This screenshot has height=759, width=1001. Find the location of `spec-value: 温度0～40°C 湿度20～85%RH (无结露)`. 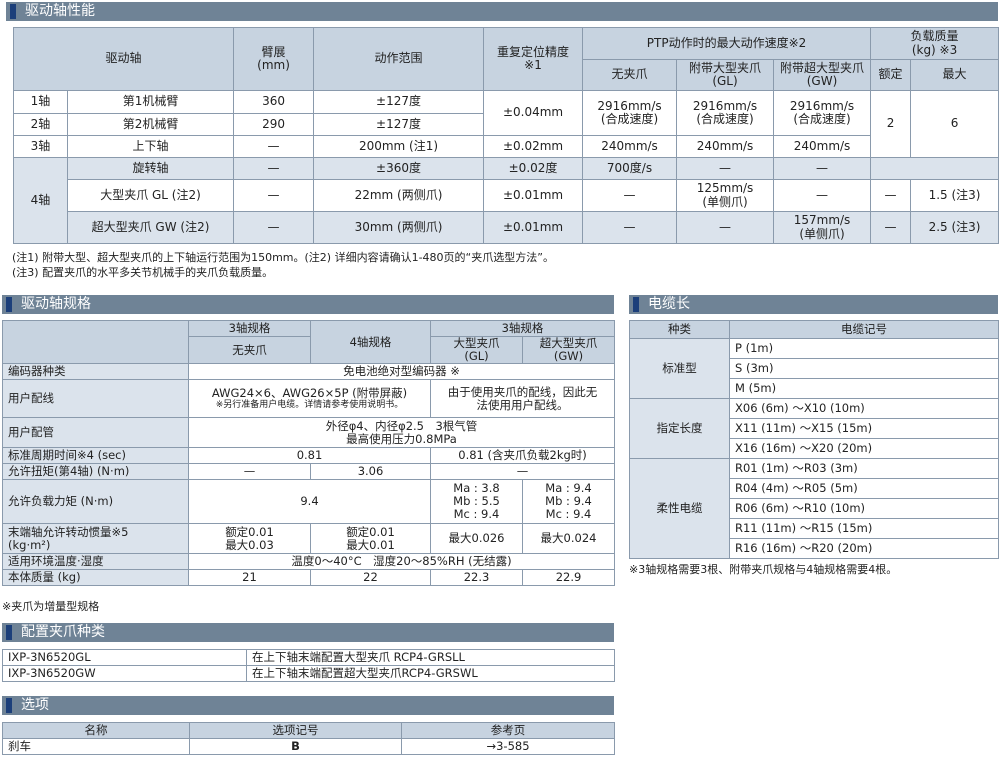

spec-value: 温度0～40°C 湿度20～85%RH (无结露) is located at coordinates (401, 561).